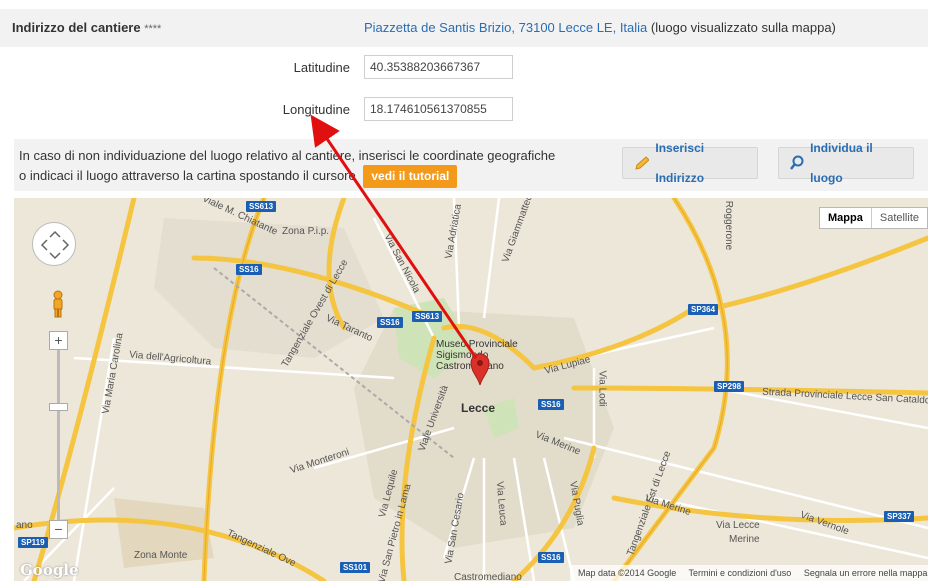 The width and height of the screenshot is (928, 581). I want to click on pan-control, so click(54, 244).